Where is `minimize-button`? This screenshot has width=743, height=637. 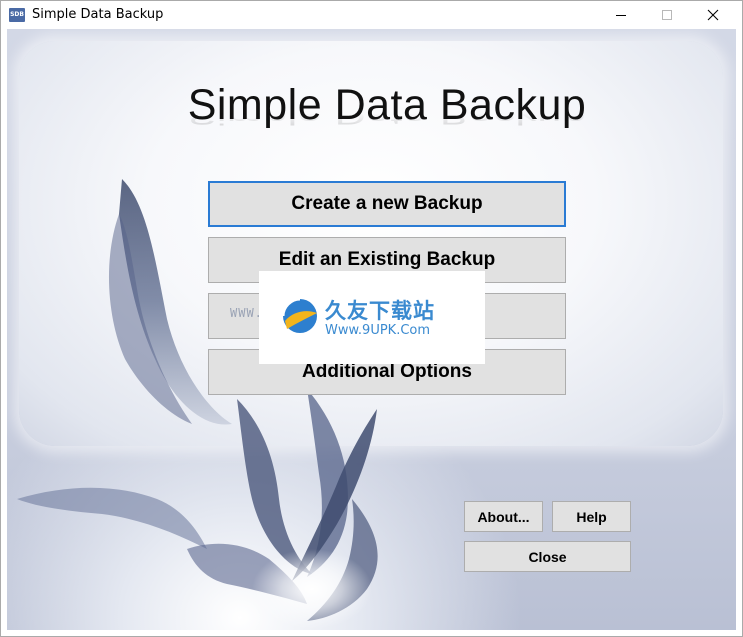 minimize-button is located at coordinates (621, 15).